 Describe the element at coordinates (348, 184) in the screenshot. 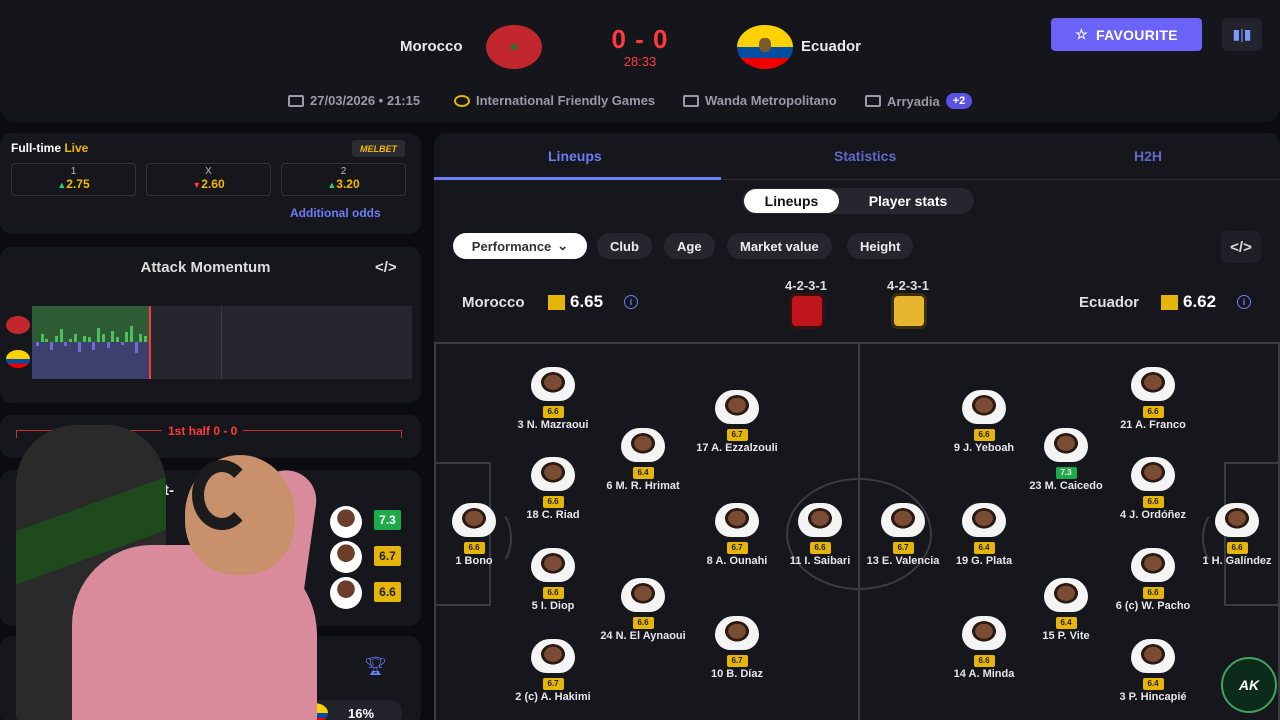

I see `odd-away-value: 3.20` at that location.